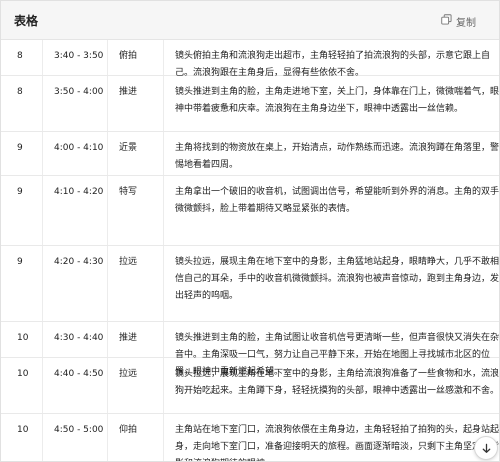  What do you see at coordinates (466, 23) in the screenshot?
I see `copy-label: 复制` at bounding box center [466, 23].